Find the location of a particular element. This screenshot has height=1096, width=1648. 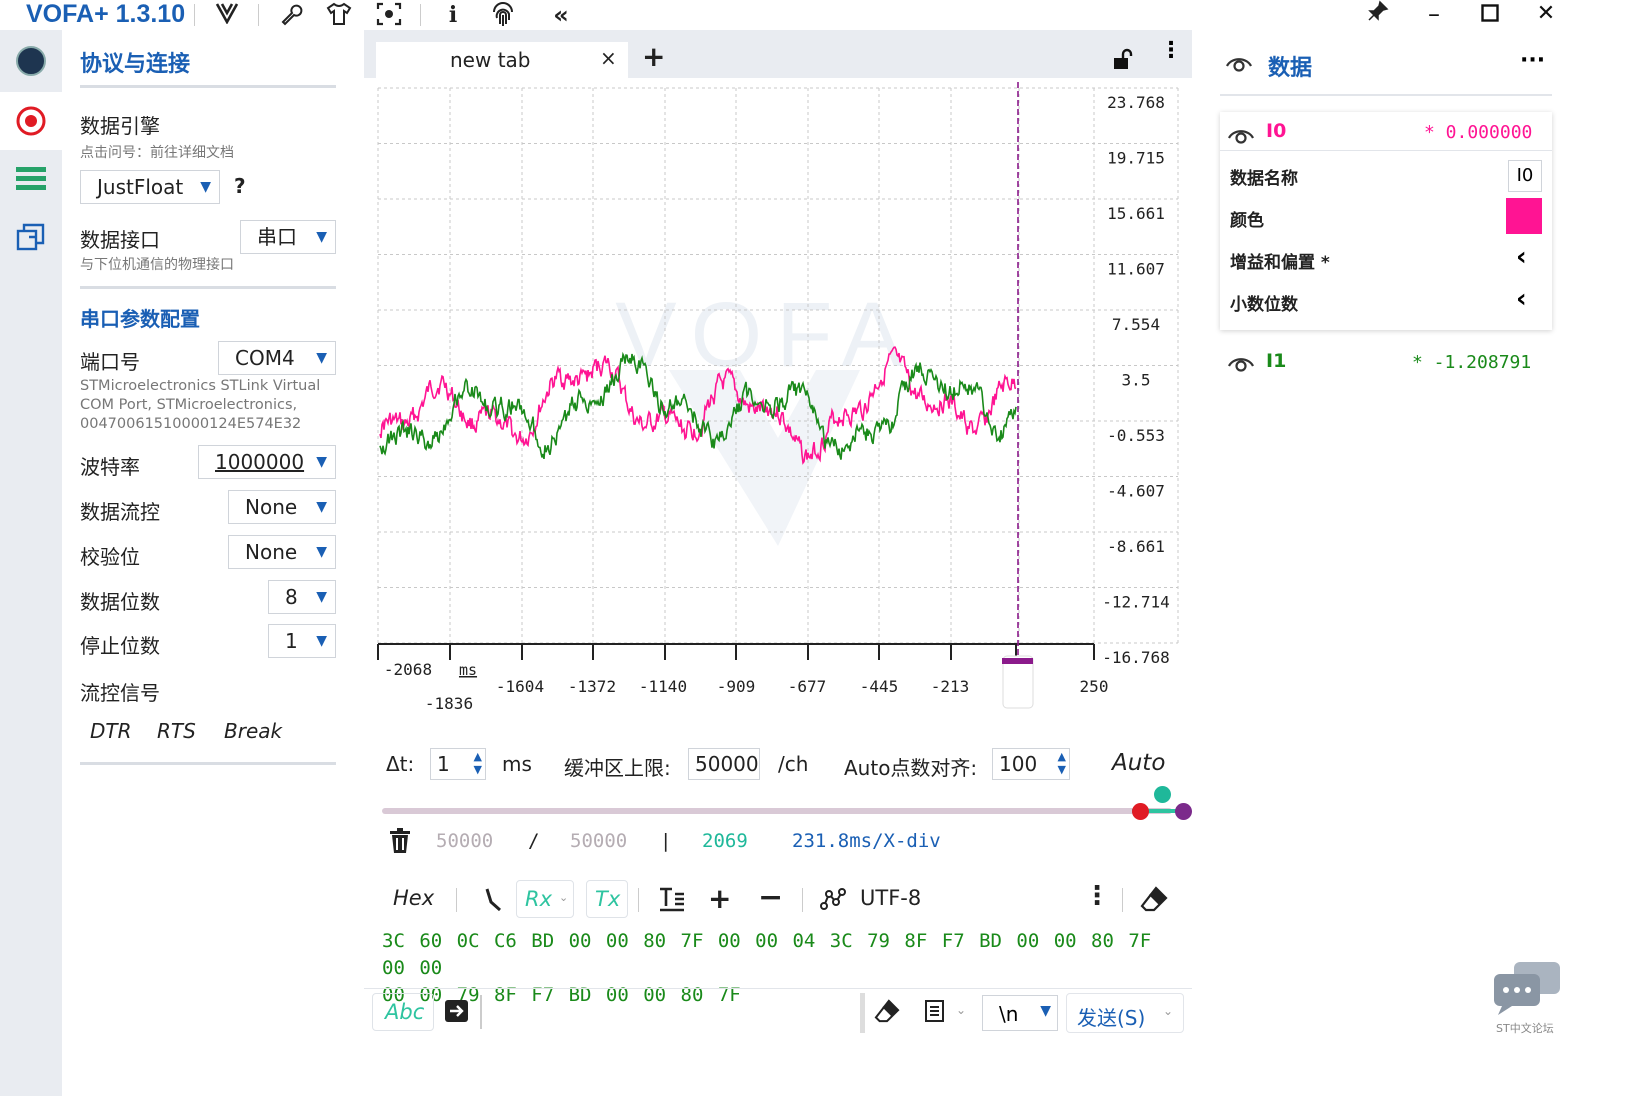

range-slider-track is located at coordinates (777, 811).